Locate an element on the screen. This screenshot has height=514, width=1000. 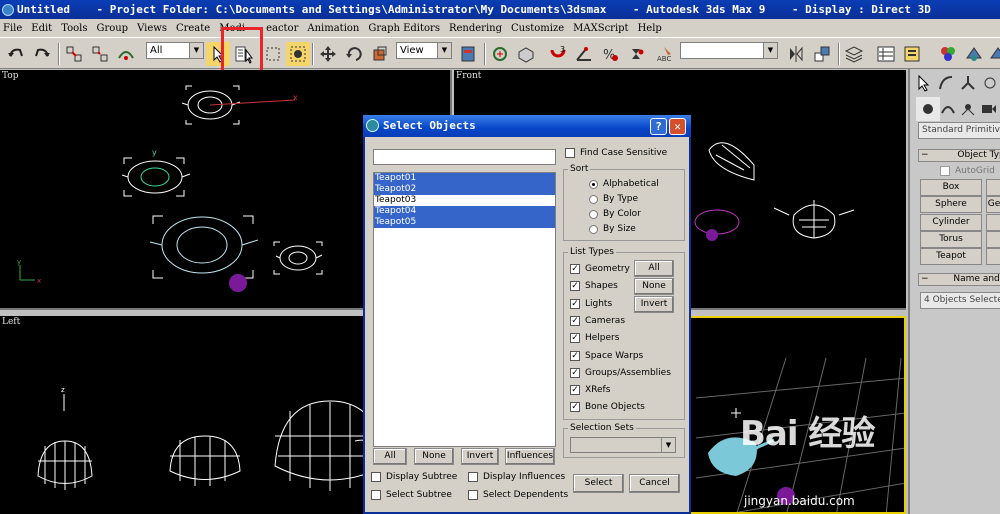
menu-animation: Animation is located at coordinates (334, 28).